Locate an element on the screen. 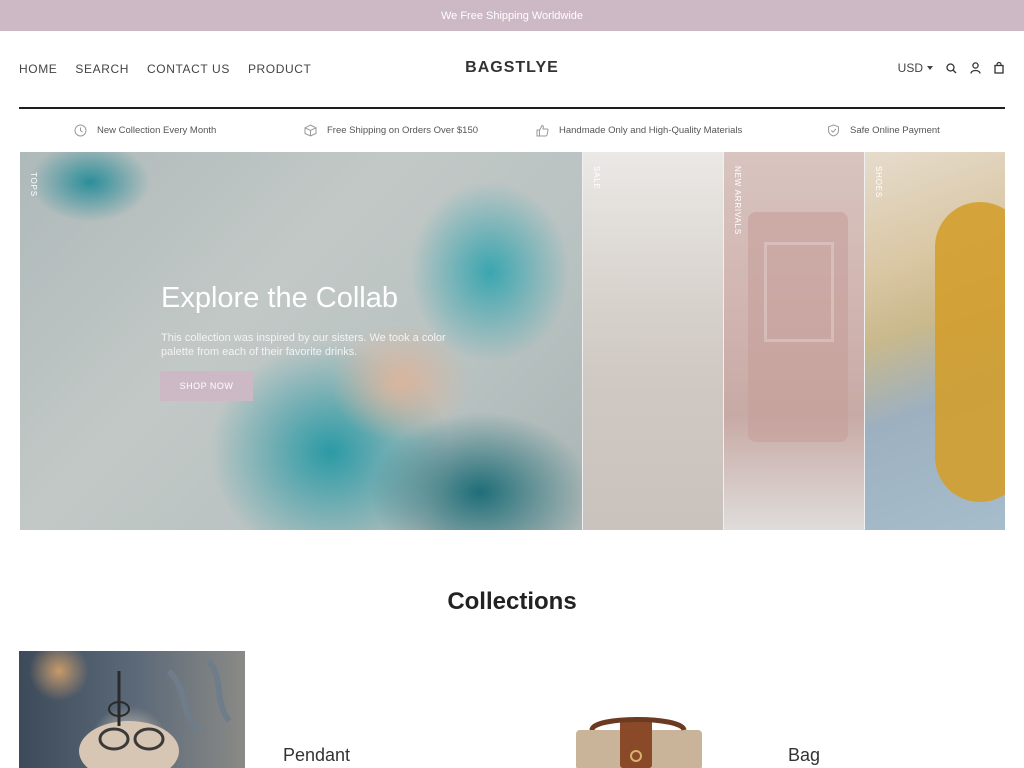  search-icon is located at coordinates (951, 68).